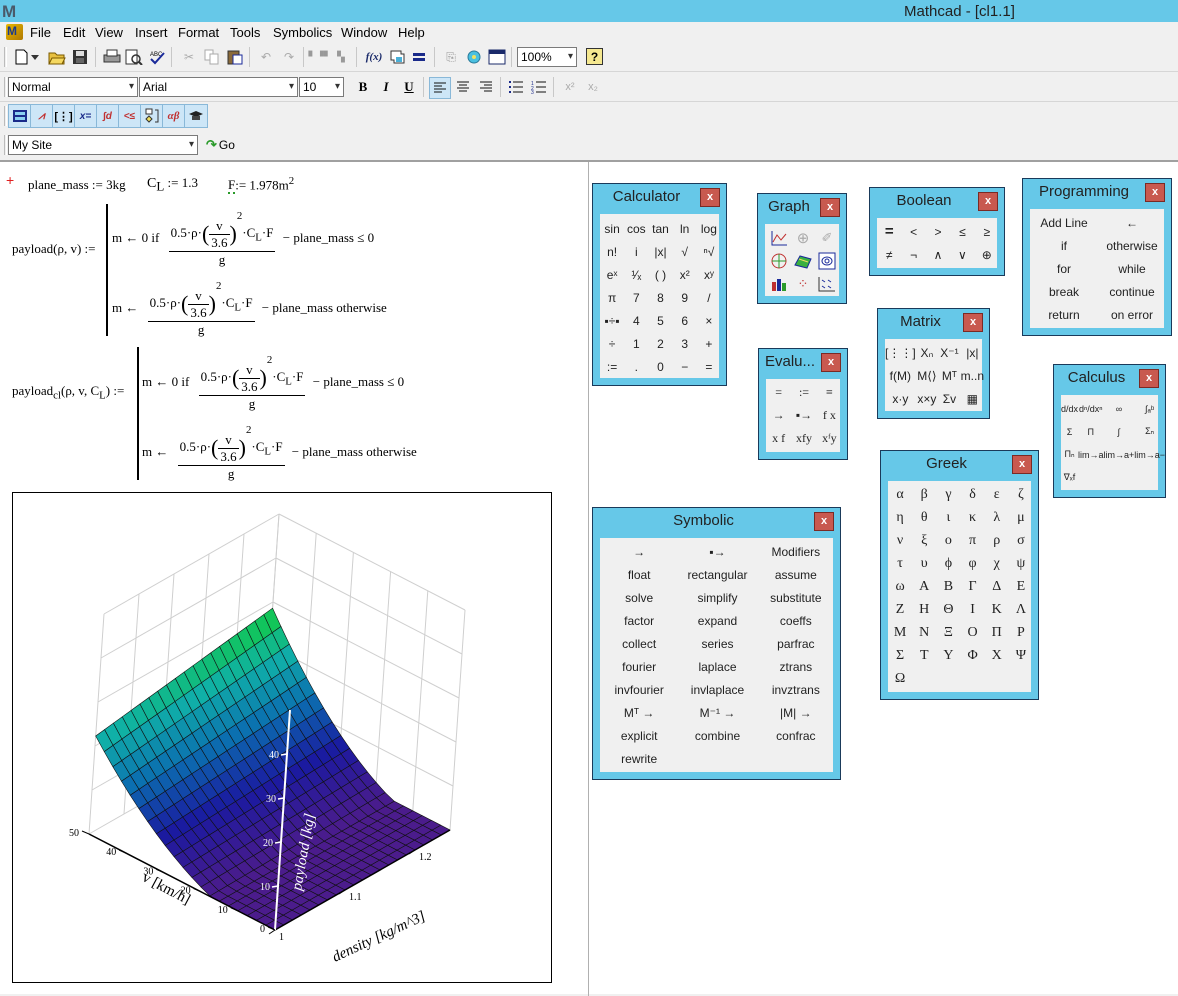 The height and width of the screenshot is (996, 1178). What do you see at coordinates (778, 415) in the screenshot?
I see `evaluation-button: →` at bounding box center [778, 415].